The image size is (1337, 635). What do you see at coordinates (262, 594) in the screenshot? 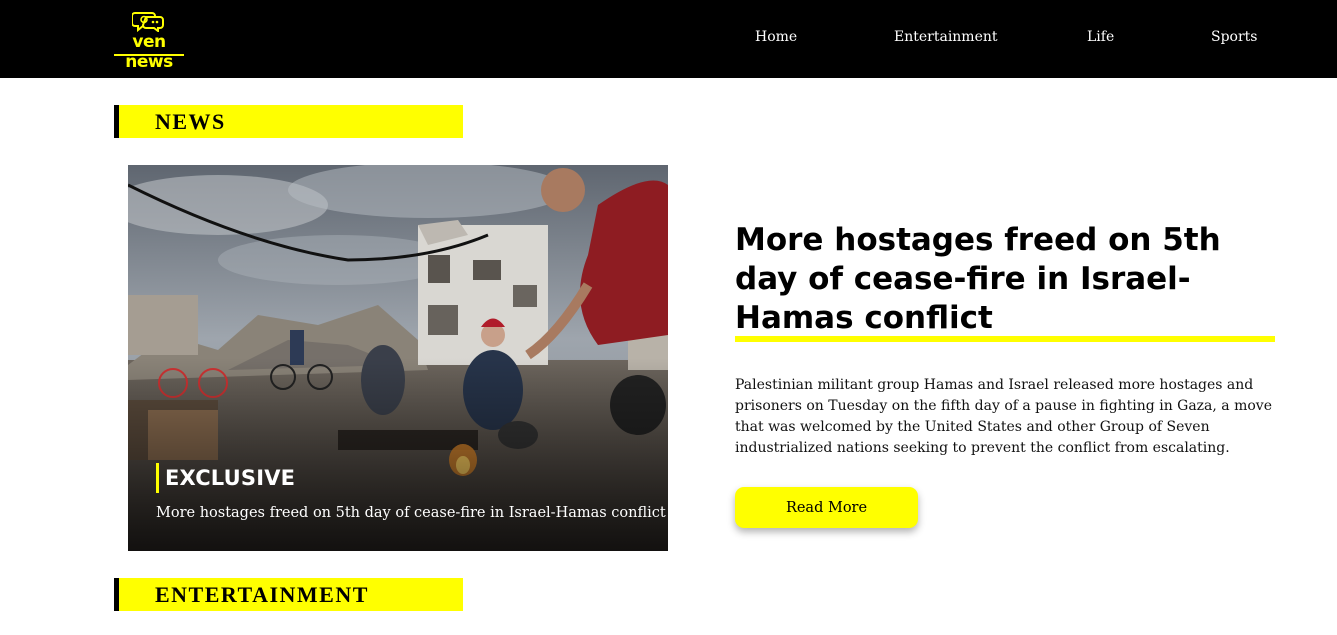
I see `entertainment-section-title: ENTERTAINMENT` at bounding box center [262, 594].